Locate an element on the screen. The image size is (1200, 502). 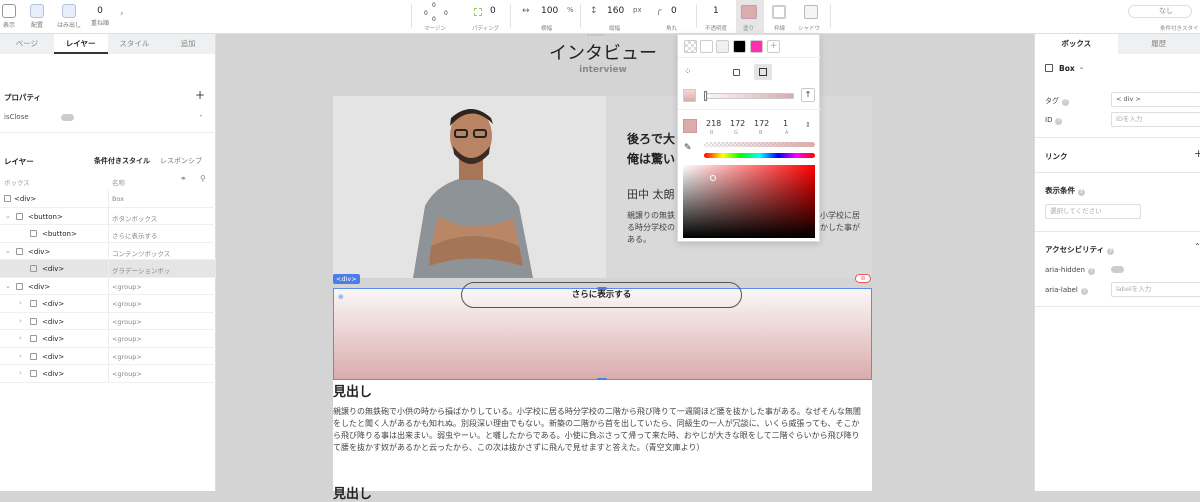
eyedropper-icon: ✎ is located at coordinates (688, 148).